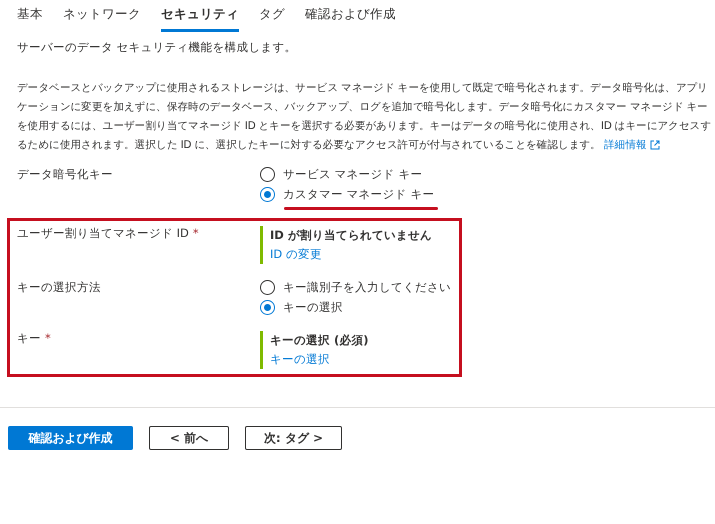 The width and height of the screenshot is (715, 524). Describe the element at coordinates (355, 287) in the screenshot. I see `radio-option: キー識別子を入力してください` at that location.